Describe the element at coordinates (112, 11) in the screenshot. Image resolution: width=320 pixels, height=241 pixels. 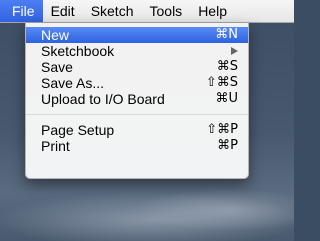
I see `menu-sketch: Sketch` at that location.